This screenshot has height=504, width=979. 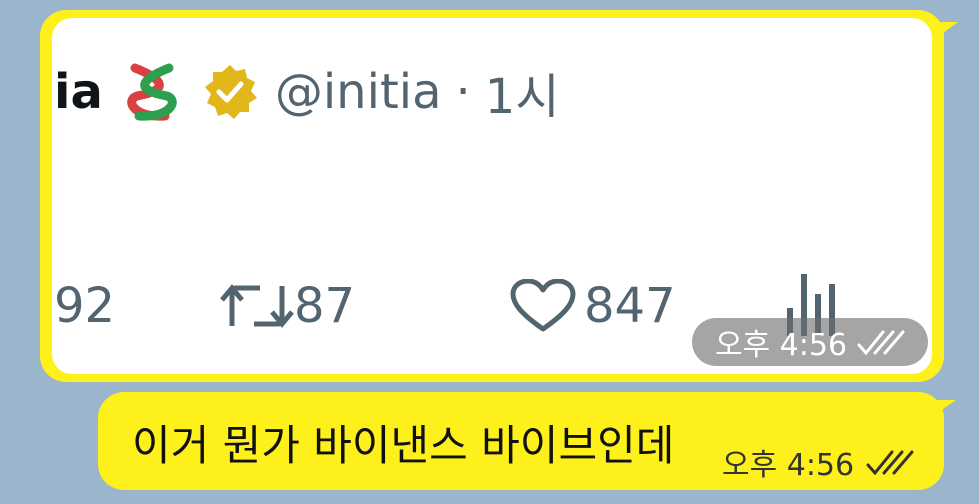 I want to click on tweet-time: 1시, so click(x=522, y=97).